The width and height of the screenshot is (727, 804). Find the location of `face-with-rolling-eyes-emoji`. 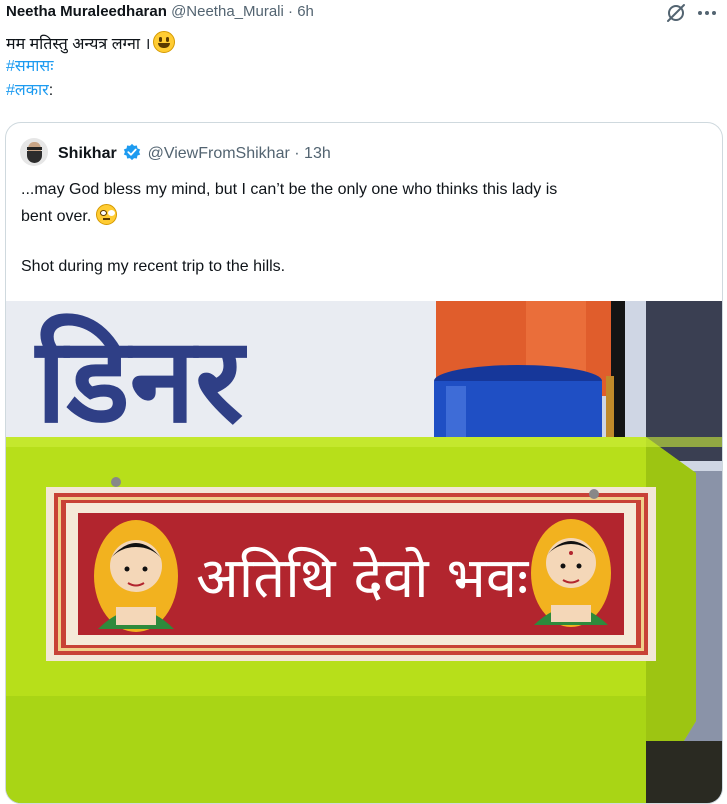

face-with-rolling-eyes-emoji is located at coordinates (106, 214).